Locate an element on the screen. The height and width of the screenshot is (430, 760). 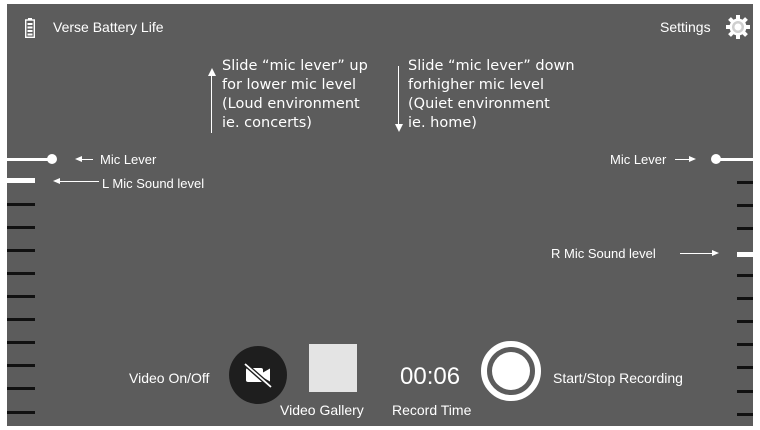
up-note-line2: for lower mic level is located at coordinates (289, 85).